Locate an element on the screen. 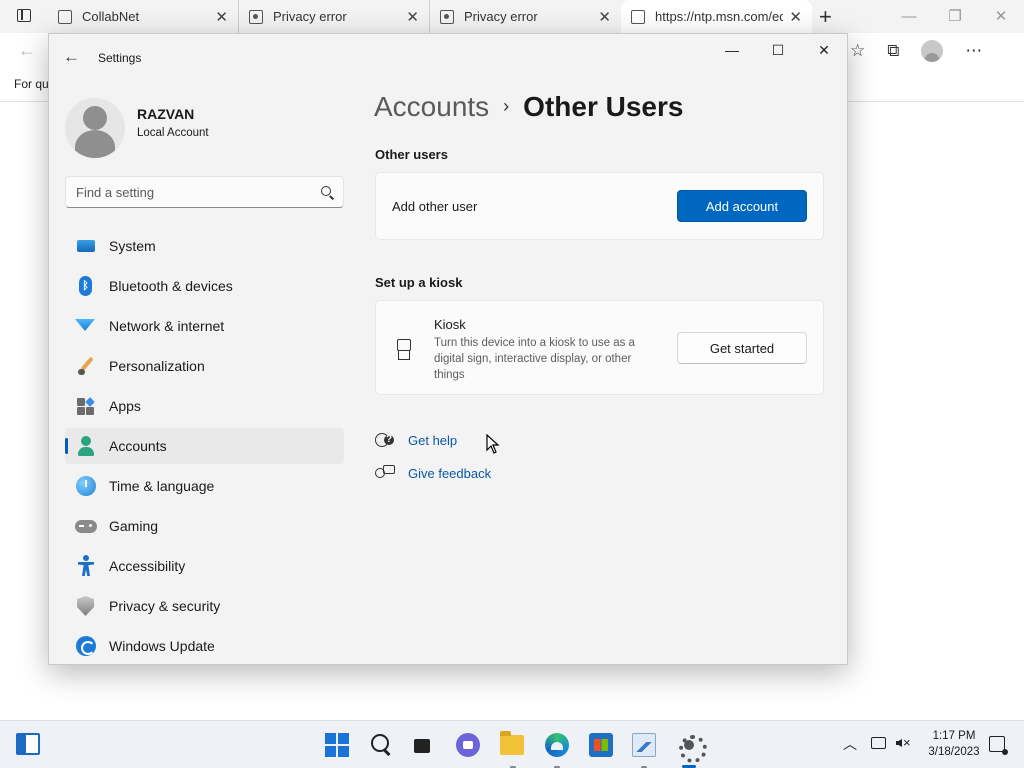 This screenshot has height=768, width=1024. section-title-other-users: Other users is located at coordinates (411, 154).